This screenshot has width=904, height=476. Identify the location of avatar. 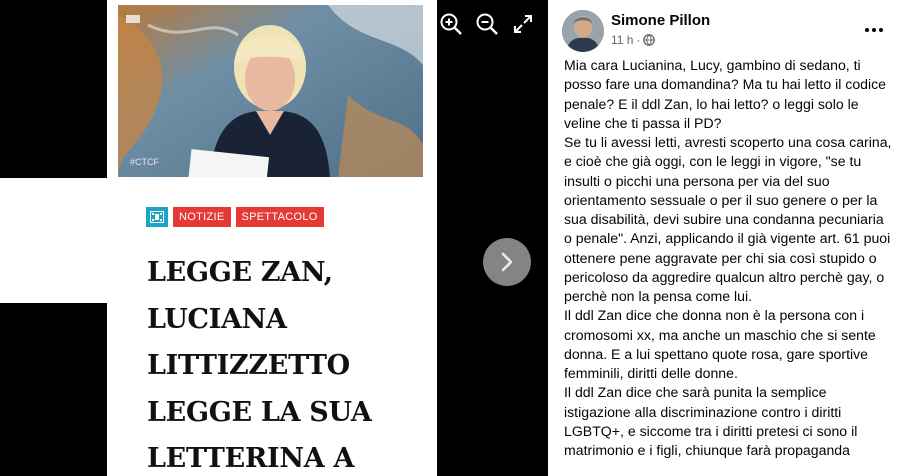
(583, 31).